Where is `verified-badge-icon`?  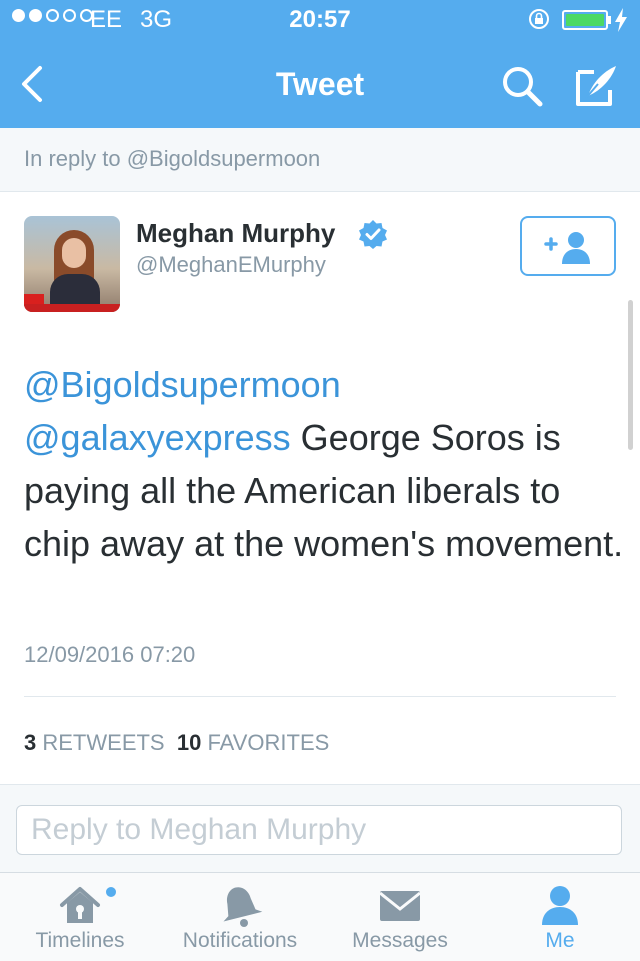 verified-badge-icon is located at coordinates (373, 234).